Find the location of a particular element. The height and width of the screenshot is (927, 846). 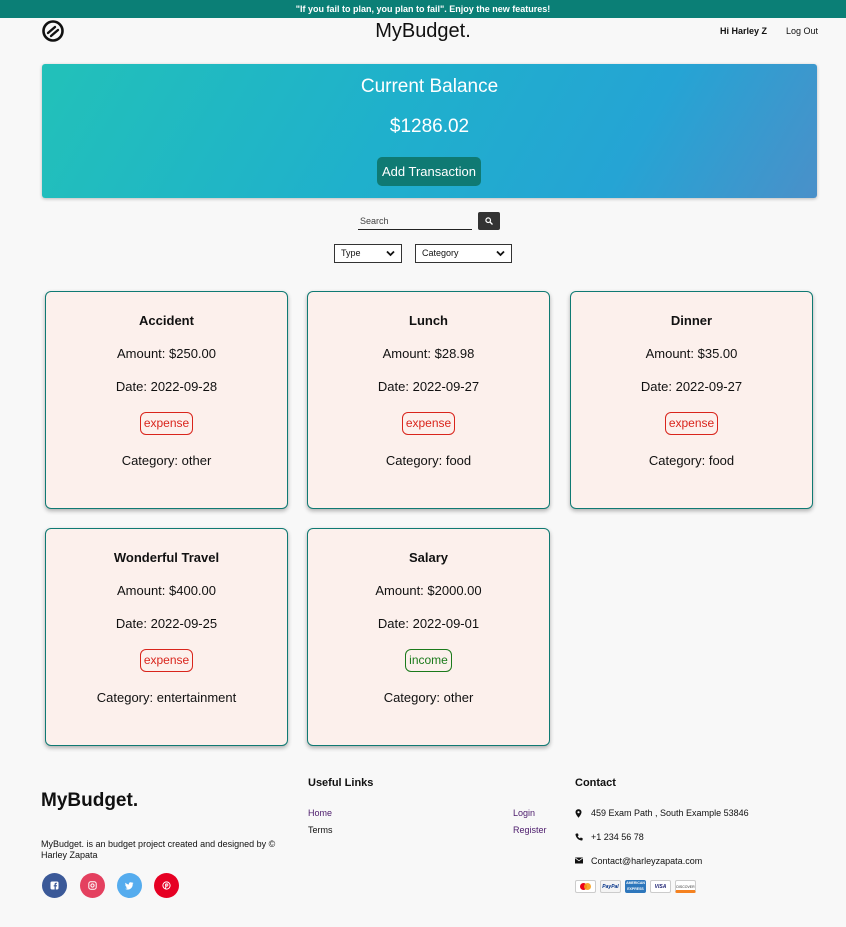

pinterest-button is located at coordinates (166, 885).